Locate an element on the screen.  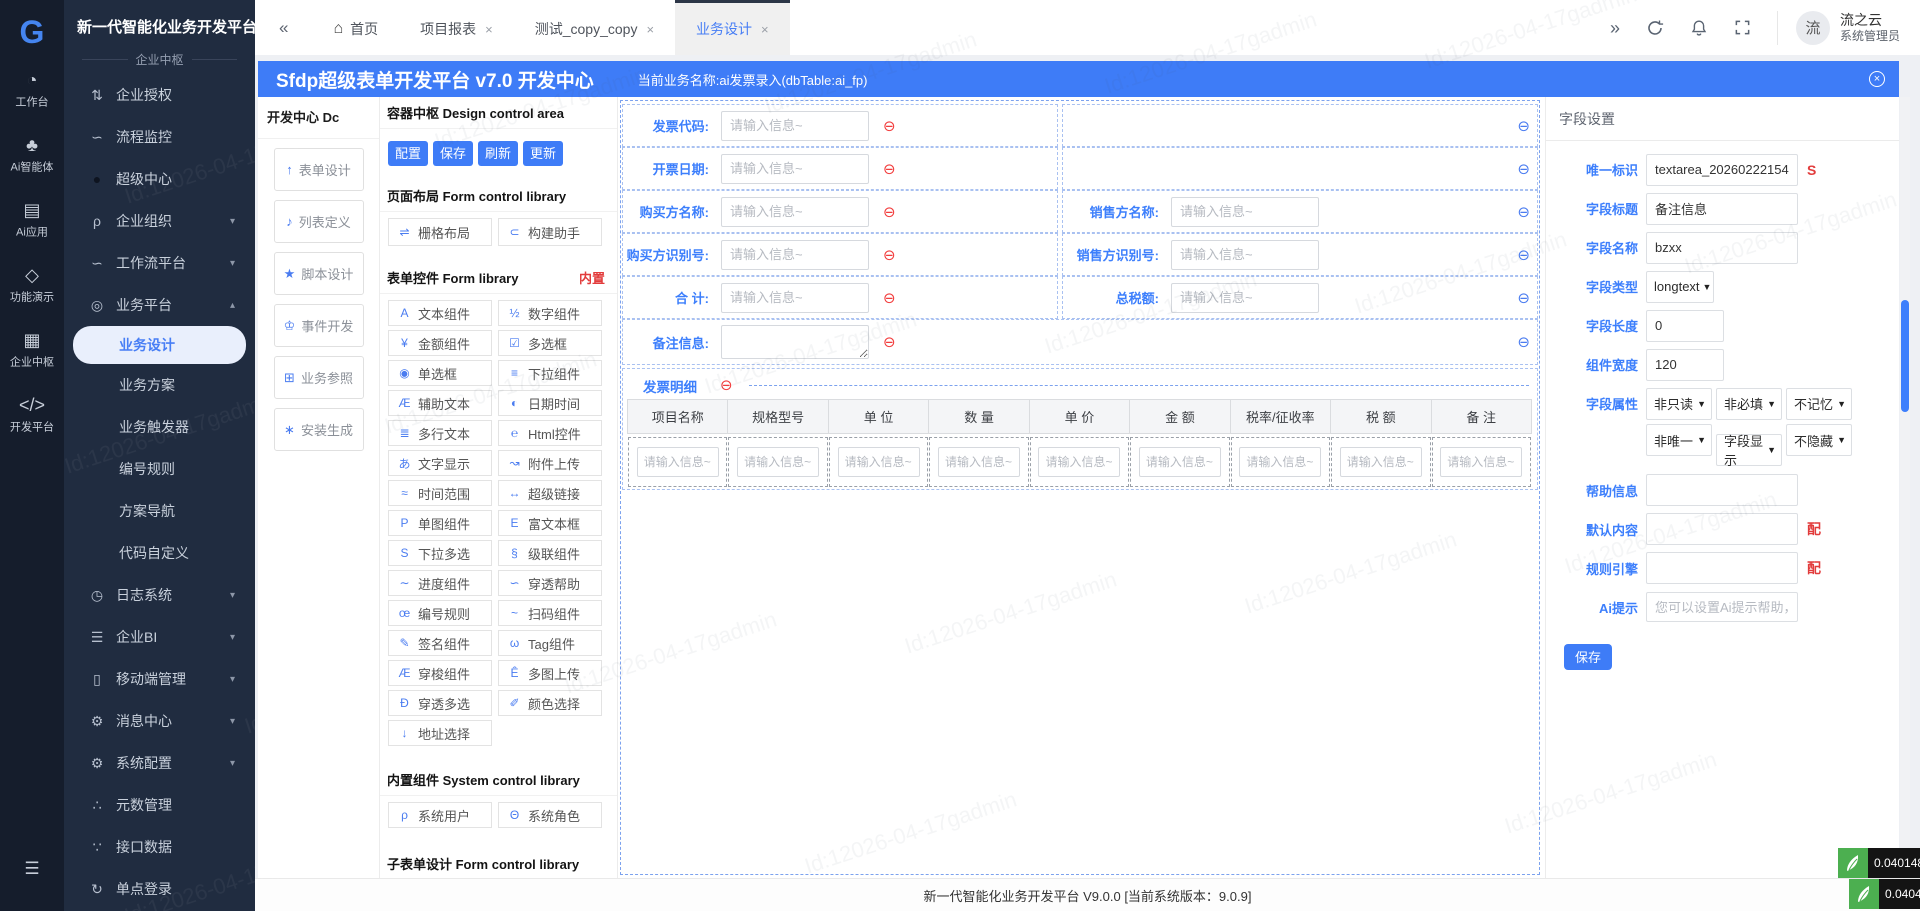
user-avatar: 流 is located at coordinates (1812, 27).